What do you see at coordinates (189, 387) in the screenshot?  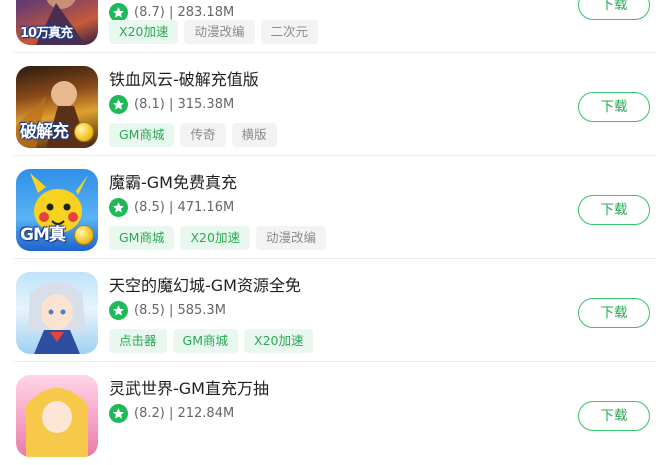 I see `game-title: 灵武世界-GM直充万抽` at bounding box center [189, 387].